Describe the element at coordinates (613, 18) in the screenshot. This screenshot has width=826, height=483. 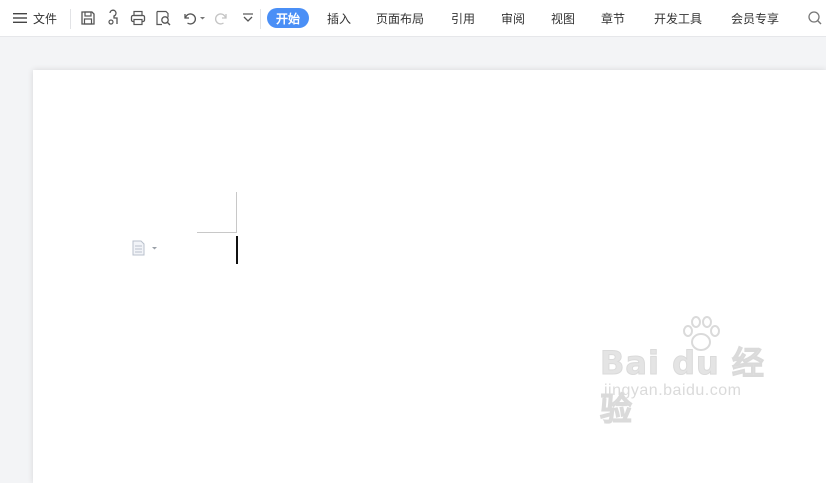
I see `tab-chapter: 章节` at that location.